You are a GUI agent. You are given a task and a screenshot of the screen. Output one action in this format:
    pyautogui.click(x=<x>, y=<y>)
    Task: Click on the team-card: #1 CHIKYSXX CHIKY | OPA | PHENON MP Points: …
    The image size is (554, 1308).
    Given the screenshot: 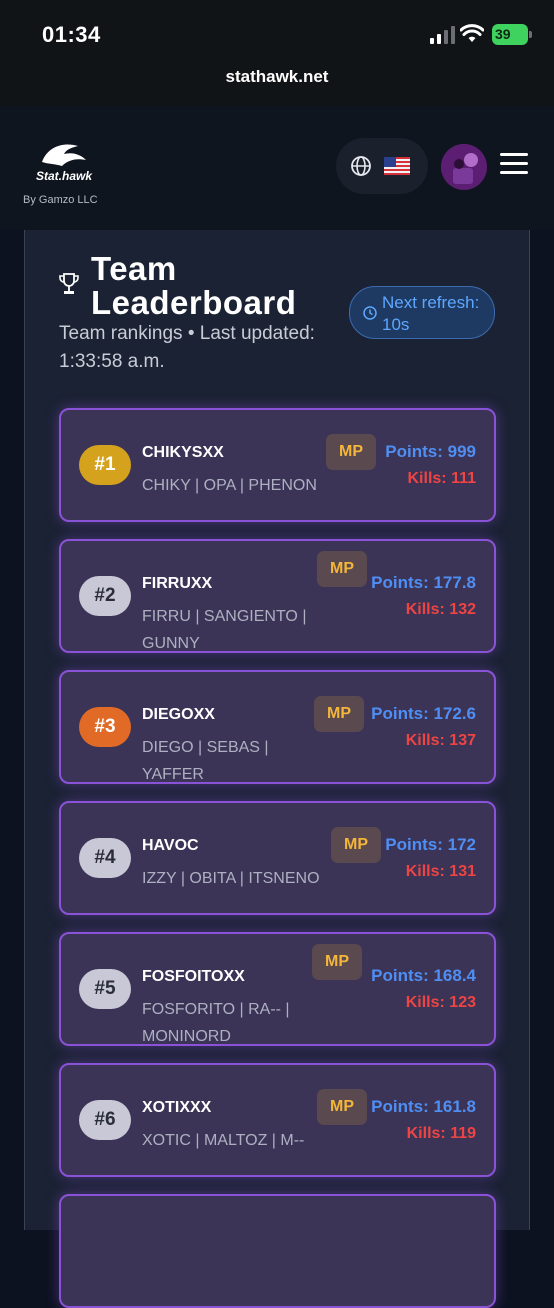 What is the action you would take?
    pyautogui.click(x=277, y=465)
    